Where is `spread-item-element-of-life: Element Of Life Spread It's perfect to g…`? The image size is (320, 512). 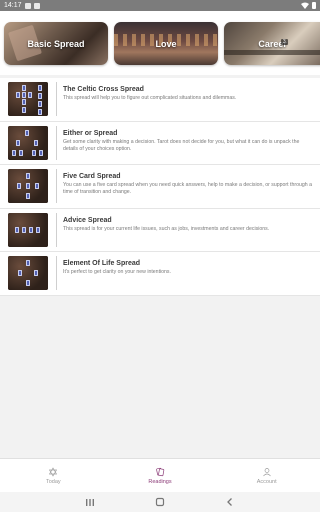
spread-item-element-of-life: Element Of Life Spread It's perfect to g… is located at coordinates (160, 274).